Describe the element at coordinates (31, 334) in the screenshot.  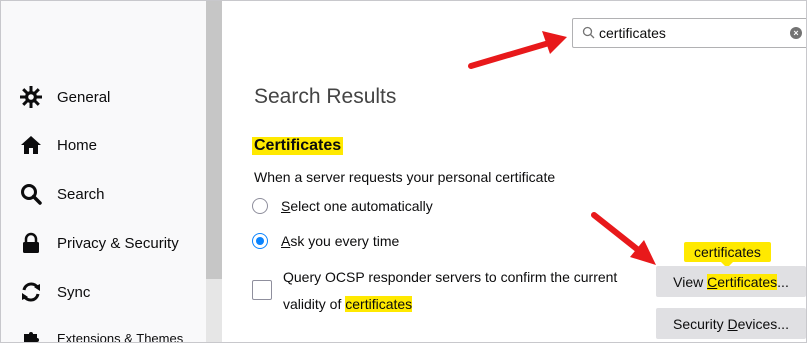
I see `puzzle-icon` at that location.